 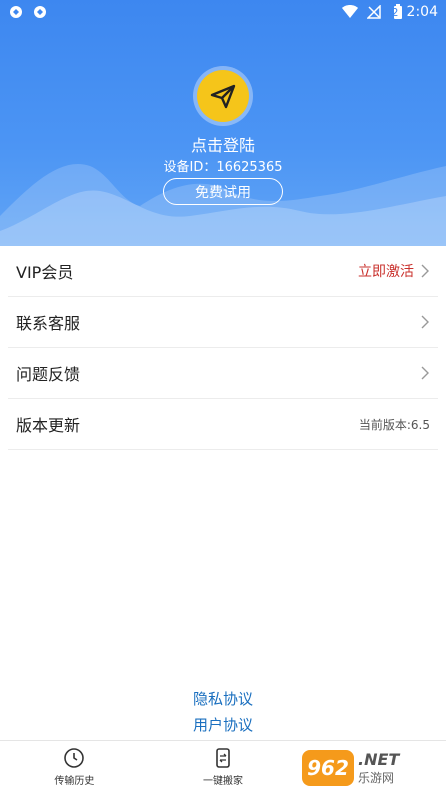 What do you see at coordinates (379, 759) in the screenshot?
I see `watermark-net: .NET` at bounding box center [379, 759].